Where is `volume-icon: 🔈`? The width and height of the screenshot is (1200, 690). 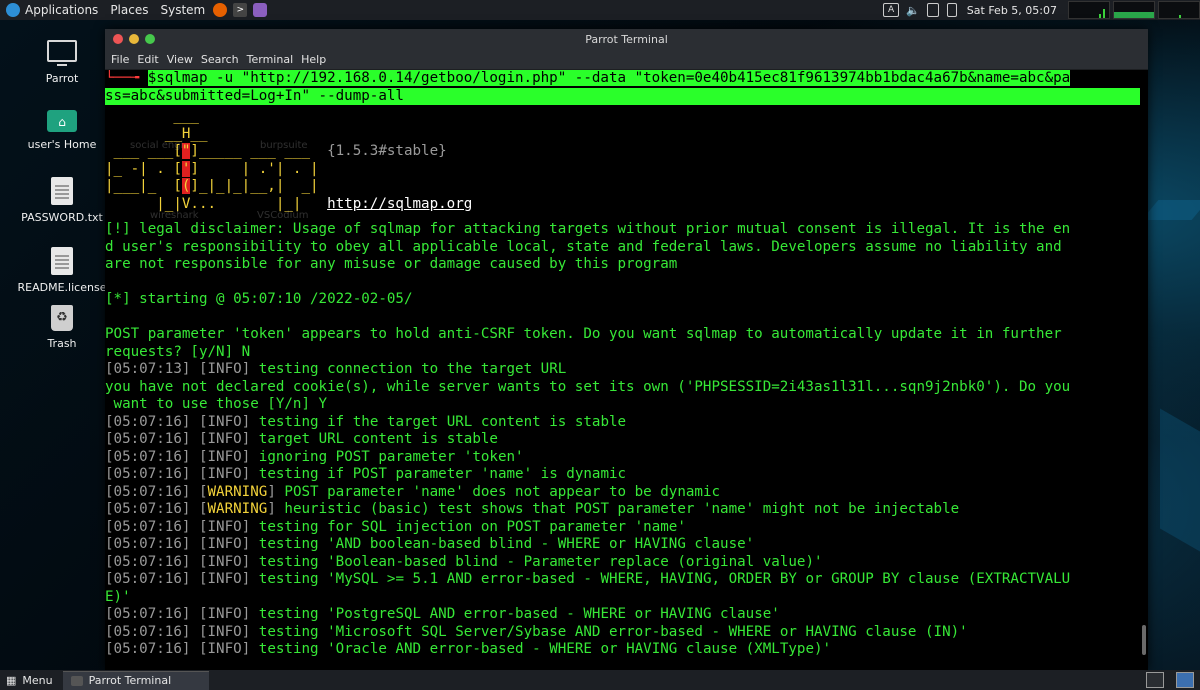
volume-icon: 🔈 is located at coordinates (913, 10).